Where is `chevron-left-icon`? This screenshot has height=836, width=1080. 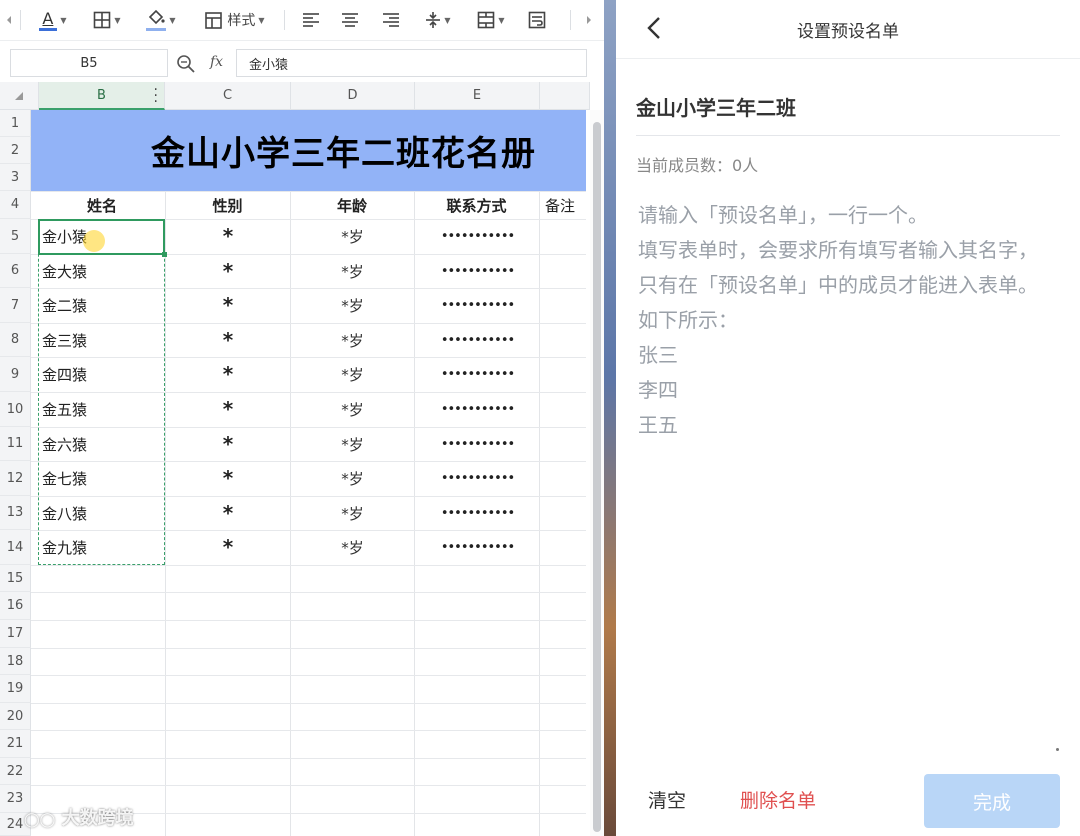 chevron-left-icon is located at coordinates (653, 28).